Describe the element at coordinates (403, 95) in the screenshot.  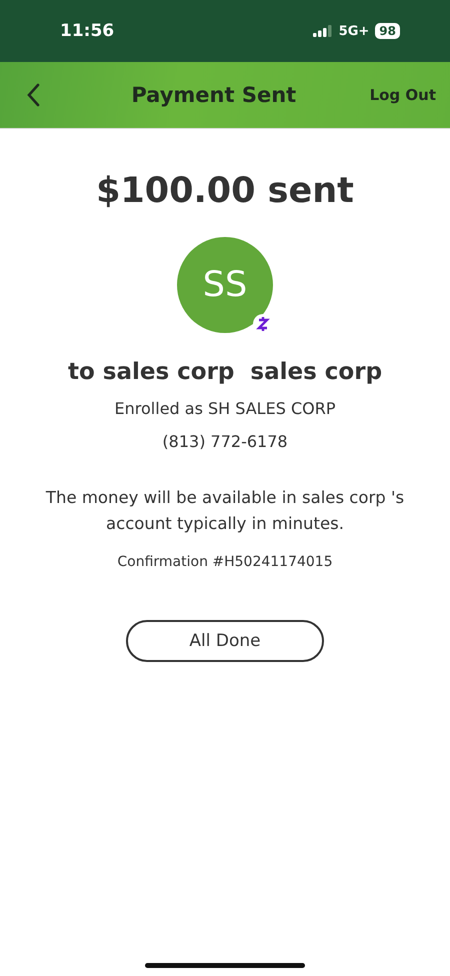
I see `log-out-button: Log Out` at that location.